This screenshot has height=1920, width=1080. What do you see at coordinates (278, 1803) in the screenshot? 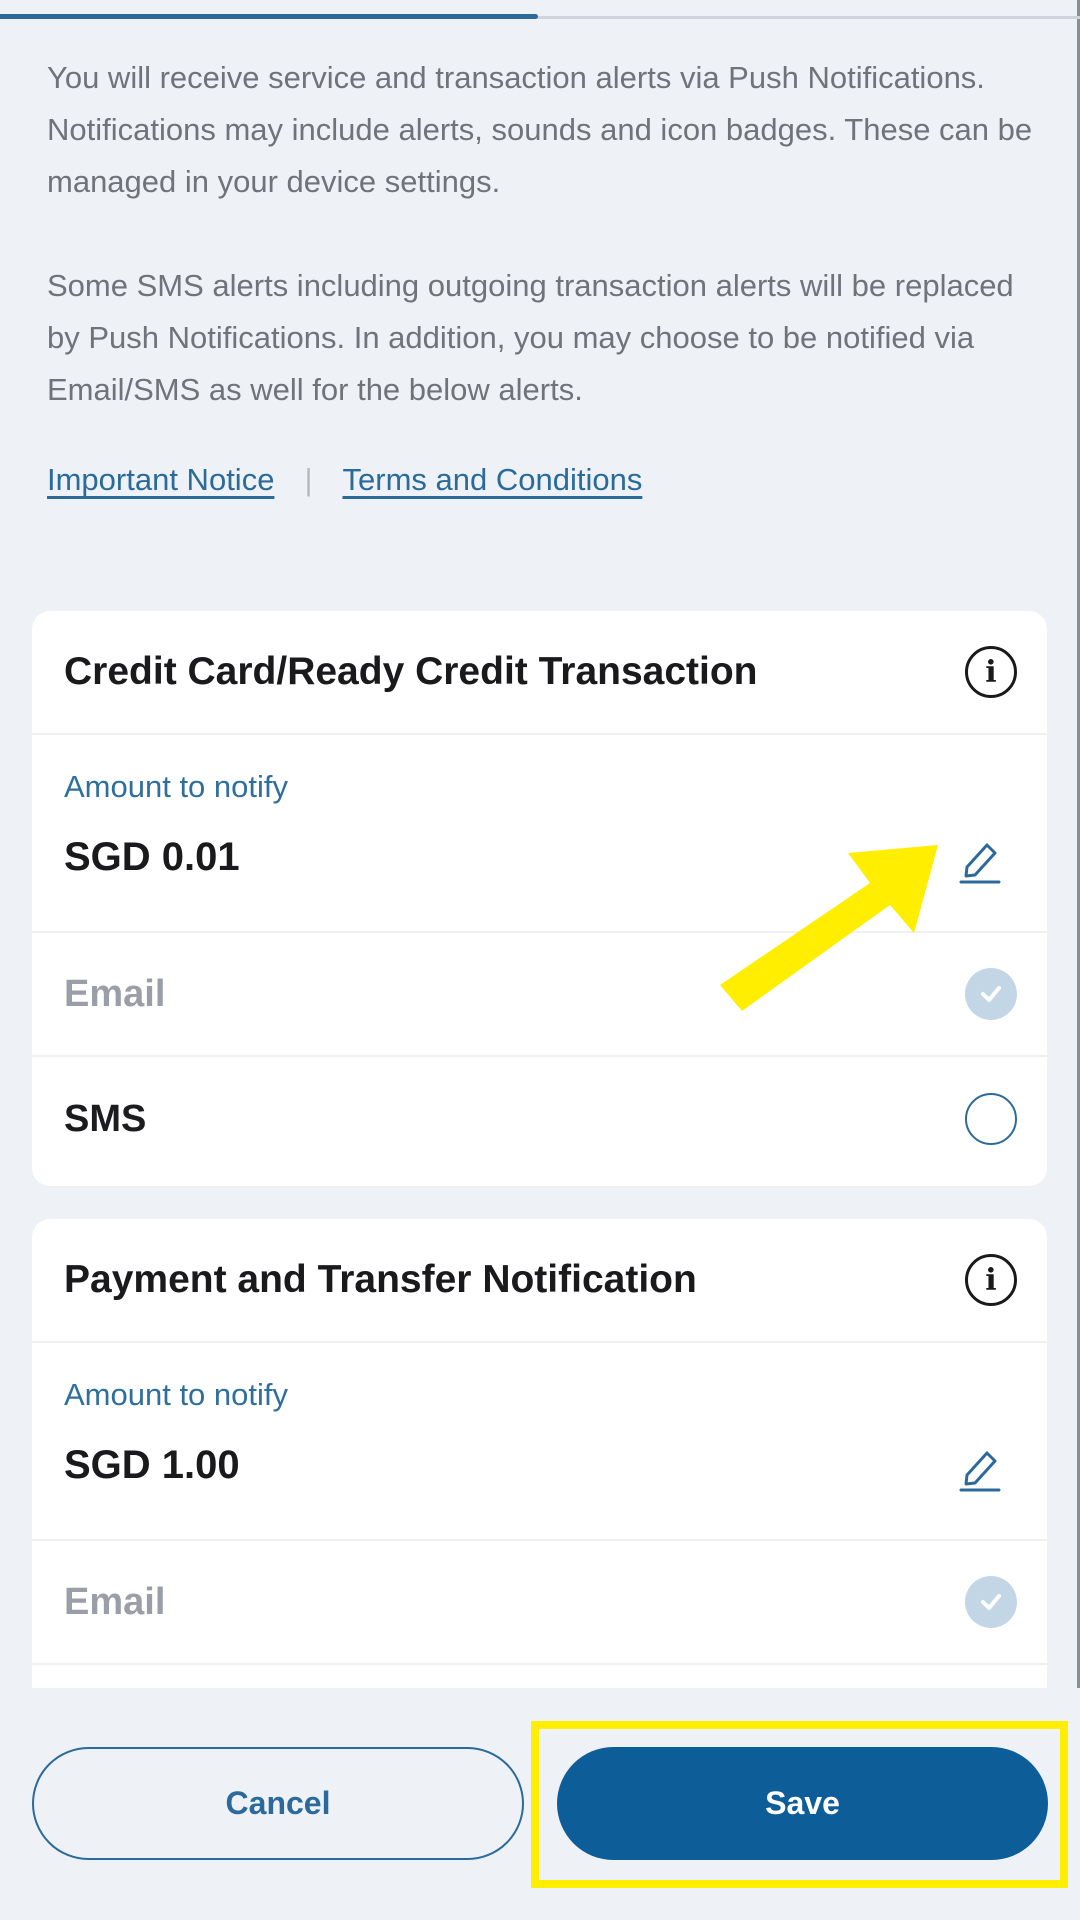
I see `cancel-button: Cancel` at bounding box center [278, 1803].